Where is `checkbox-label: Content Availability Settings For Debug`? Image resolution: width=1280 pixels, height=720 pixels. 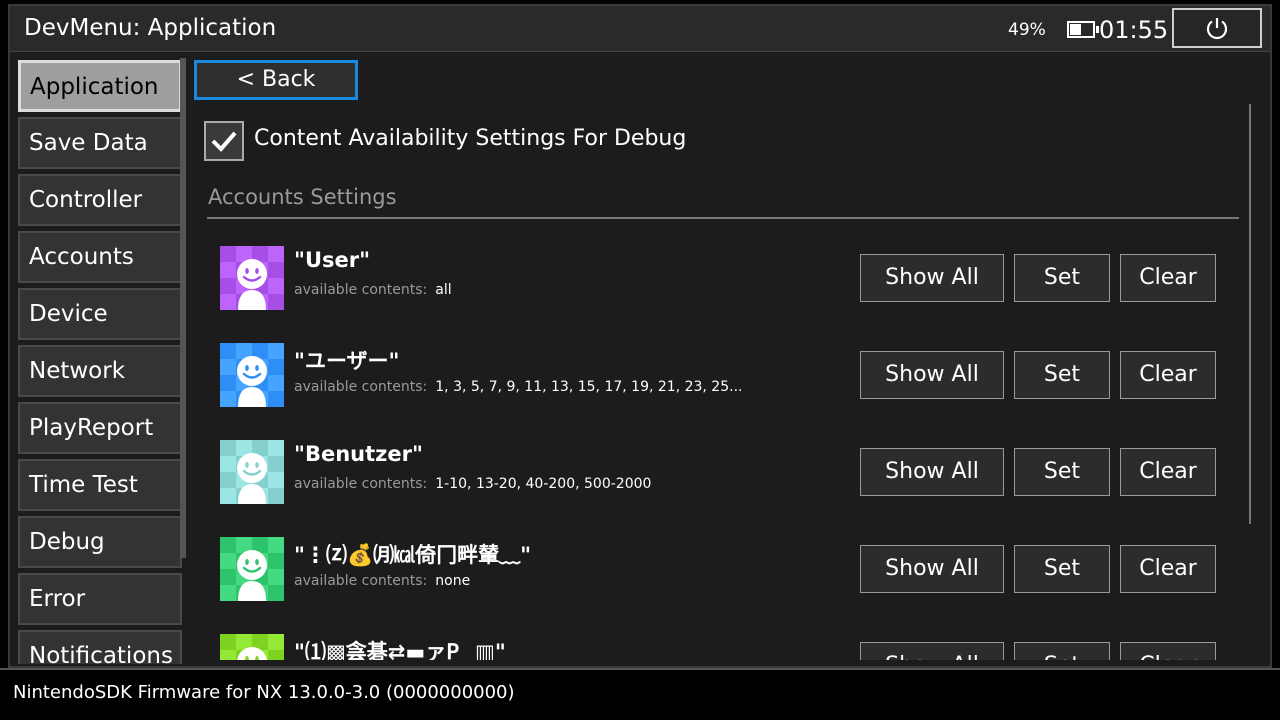
checkbox-label: Content Availability Settings For Debug is located at coordinates (470, 138).